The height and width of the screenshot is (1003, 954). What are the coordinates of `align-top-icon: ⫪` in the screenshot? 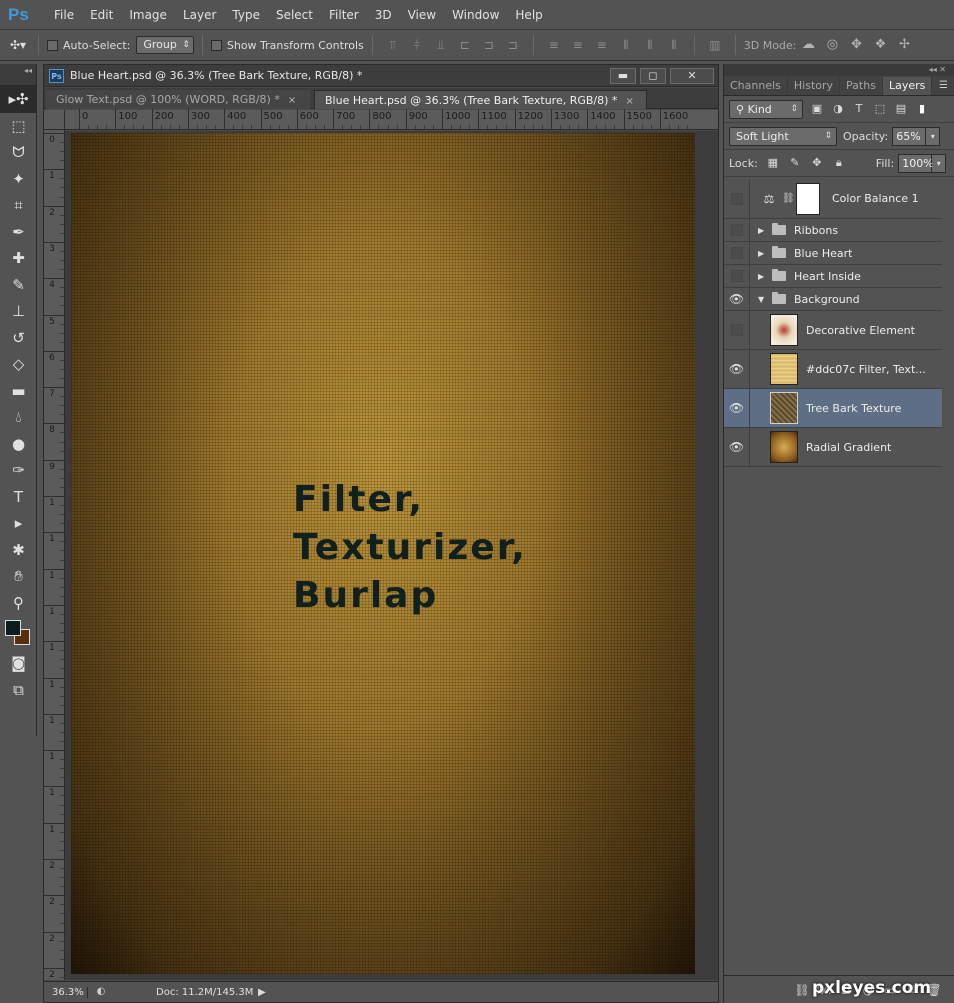 It's located at (393, 45).